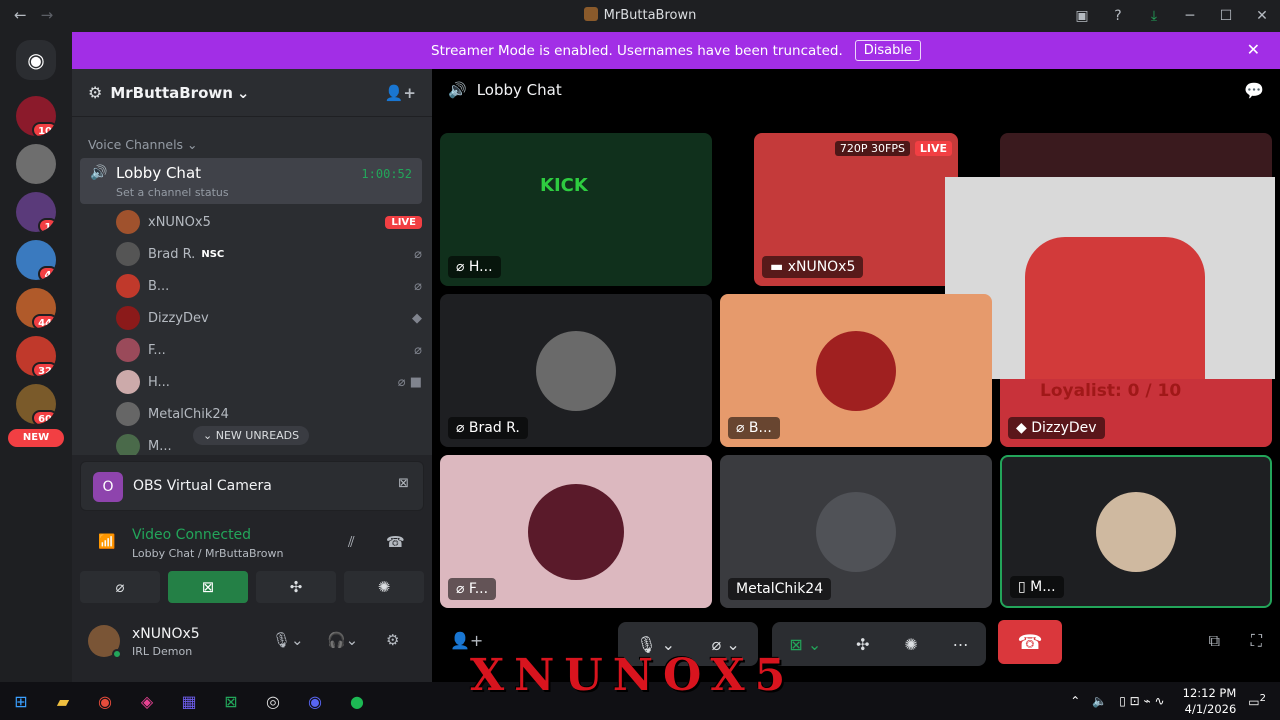 The width and height of the screenshot is (1280, 720). What do you see at coordinates (36, 260) in the screenshot?
I see `server-icon: 4` at bounding box center [36, 260].